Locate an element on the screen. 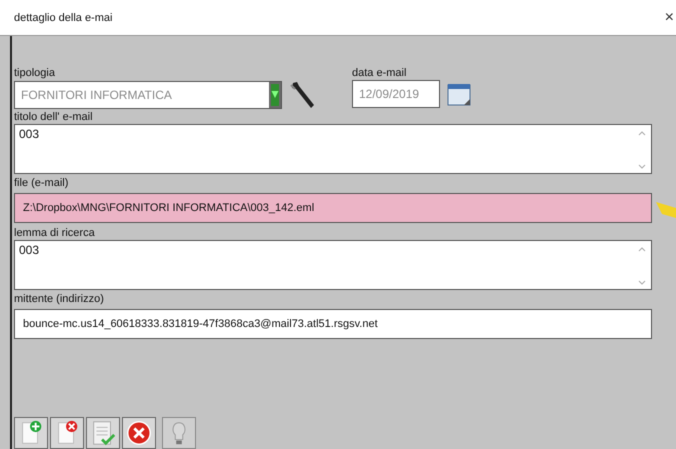 The image size is (676, 449). field-label: titolo dell' e-mail is located at coordinates (53, 117).